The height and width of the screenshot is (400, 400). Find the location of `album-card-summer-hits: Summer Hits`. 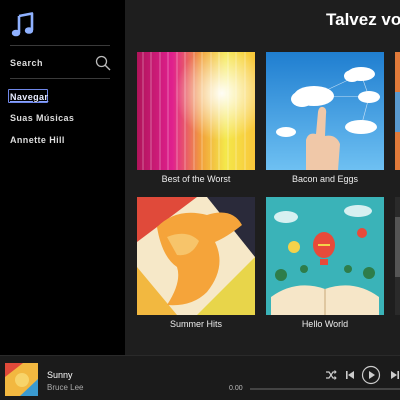

album-card-summer-hits: Summer Hits is located at coordinates (196, 263).